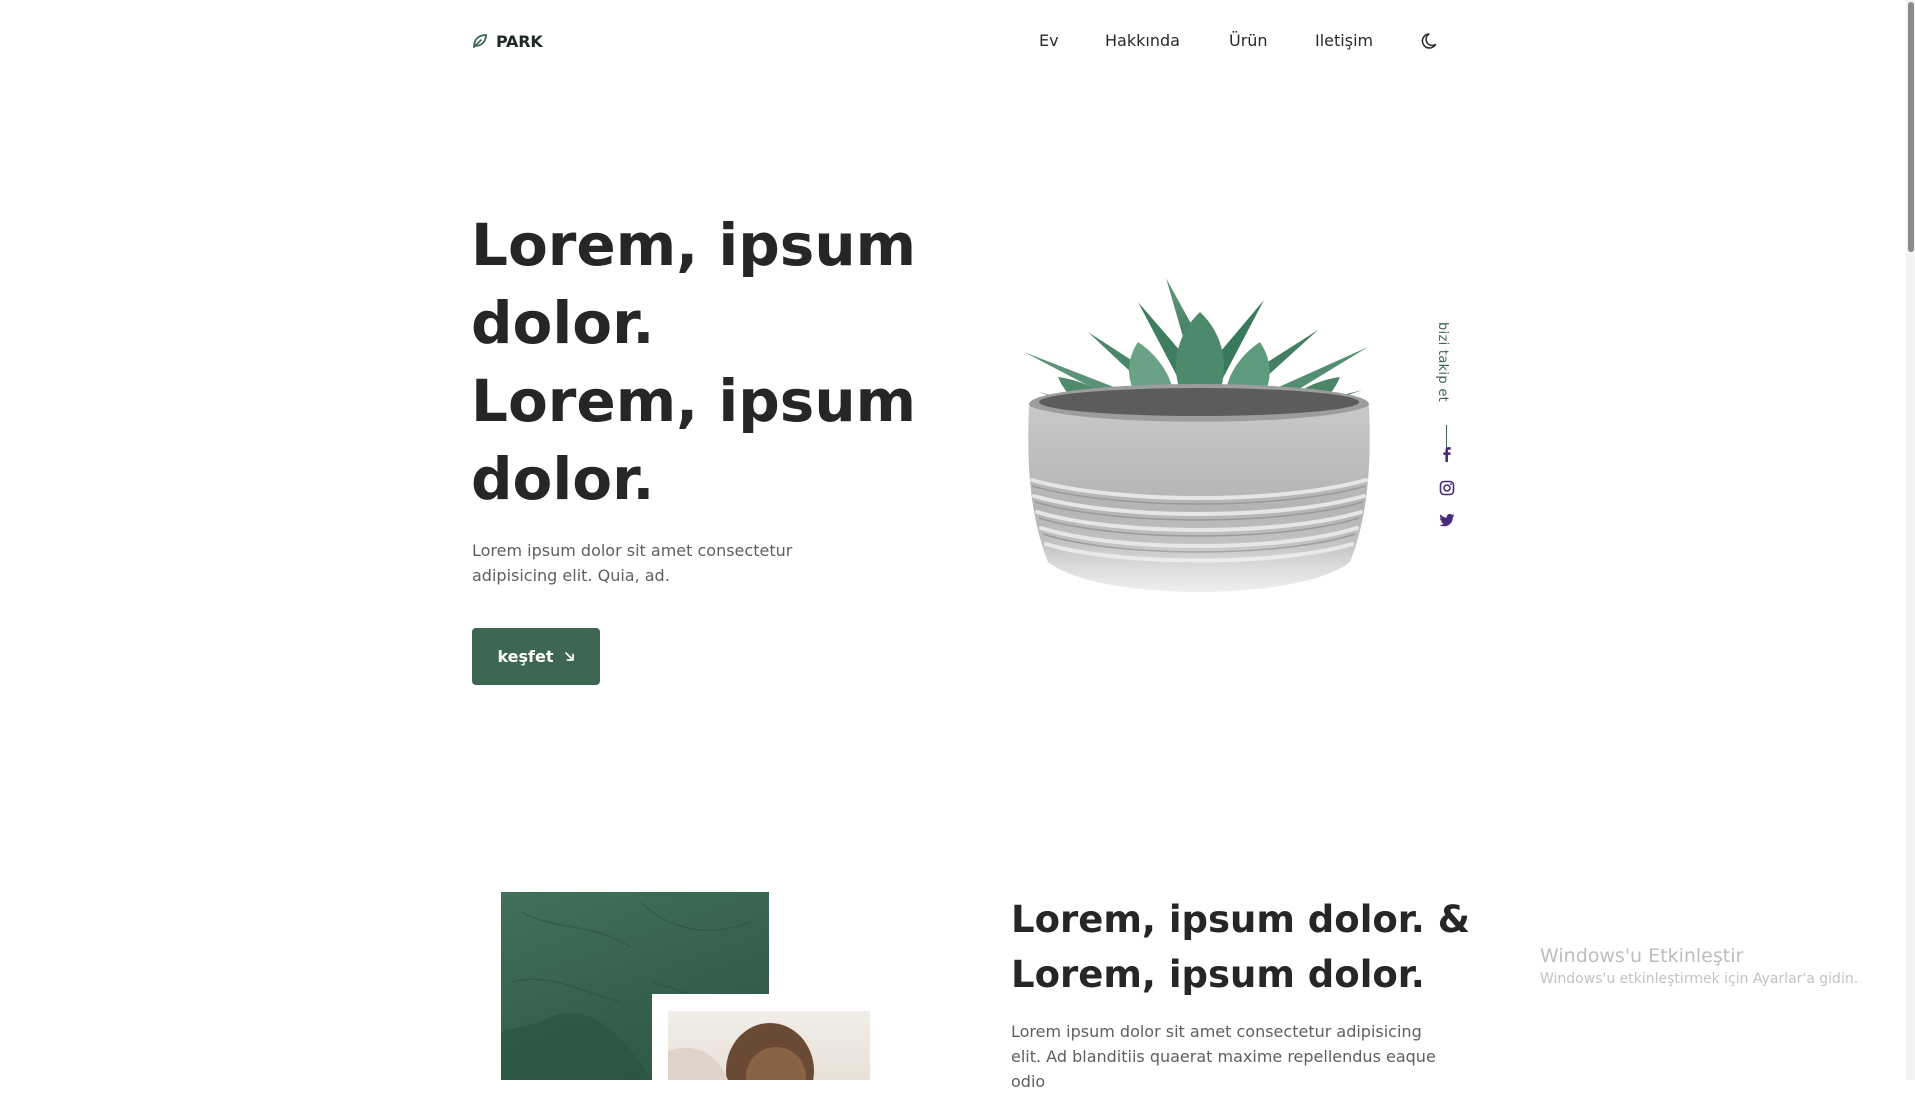 This screenshot has width=1915, height=1094. What do you see at coordinates (569, 656) in the screenshot?
I see `arrow-down-right-icon` at bounding box center [569, 656].